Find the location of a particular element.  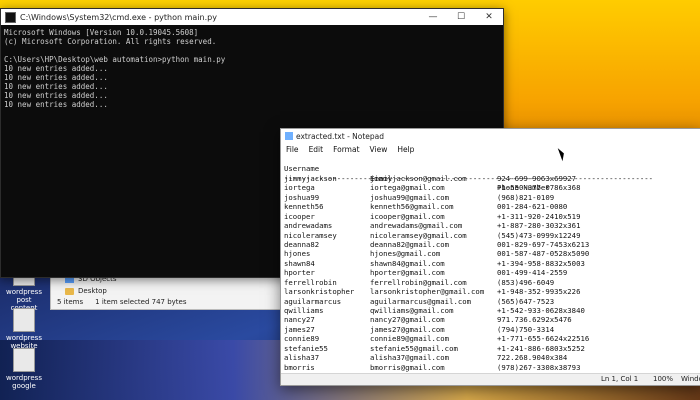

notepad-status-bar: Ln 1, Col 1 100% Windo is located at coordinates (490, 379).